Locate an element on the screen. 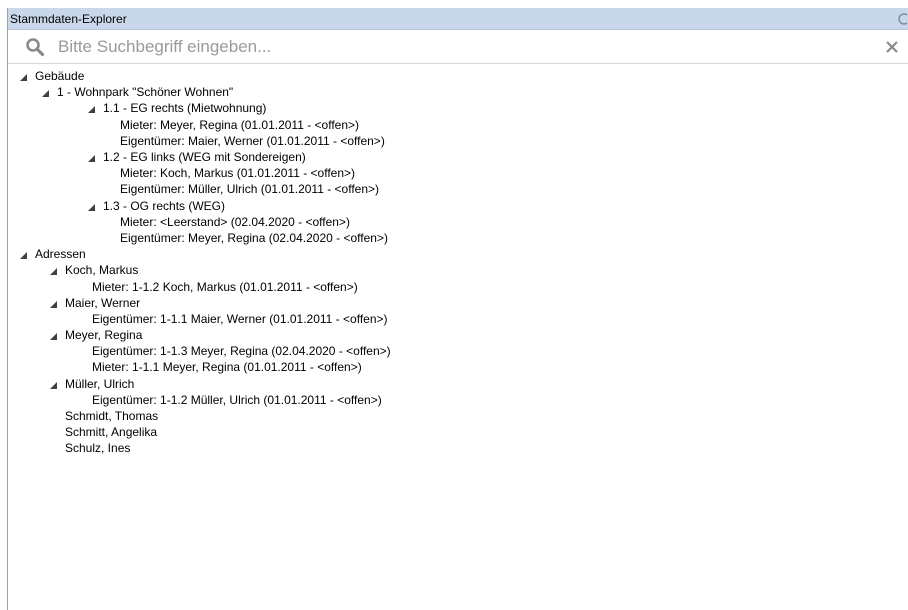 This screenshot has width=908, height=610. pin-icon is located at coordinates (903, 19).